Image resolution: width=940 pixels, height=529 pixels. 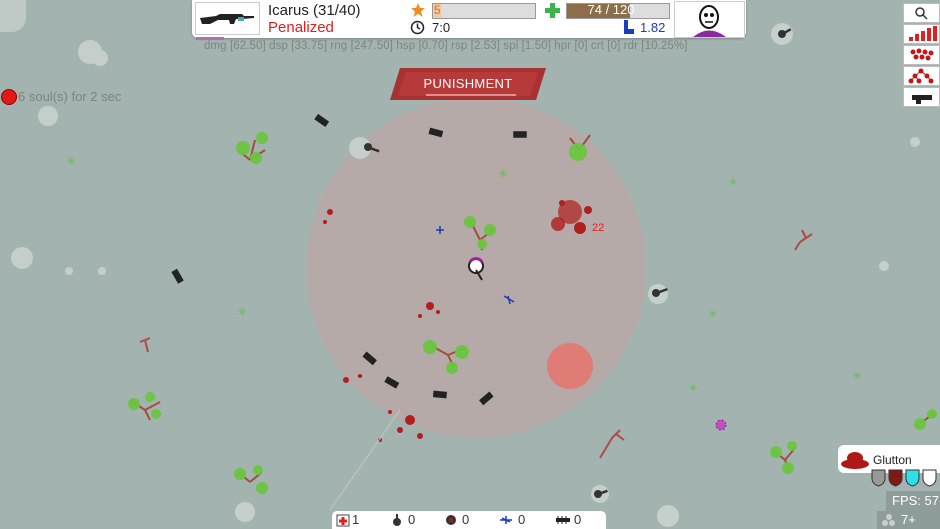 What do you see at coordinates (629, 27) in the screenshot?
I see `boot-icon` at bounding box center [629, 27].